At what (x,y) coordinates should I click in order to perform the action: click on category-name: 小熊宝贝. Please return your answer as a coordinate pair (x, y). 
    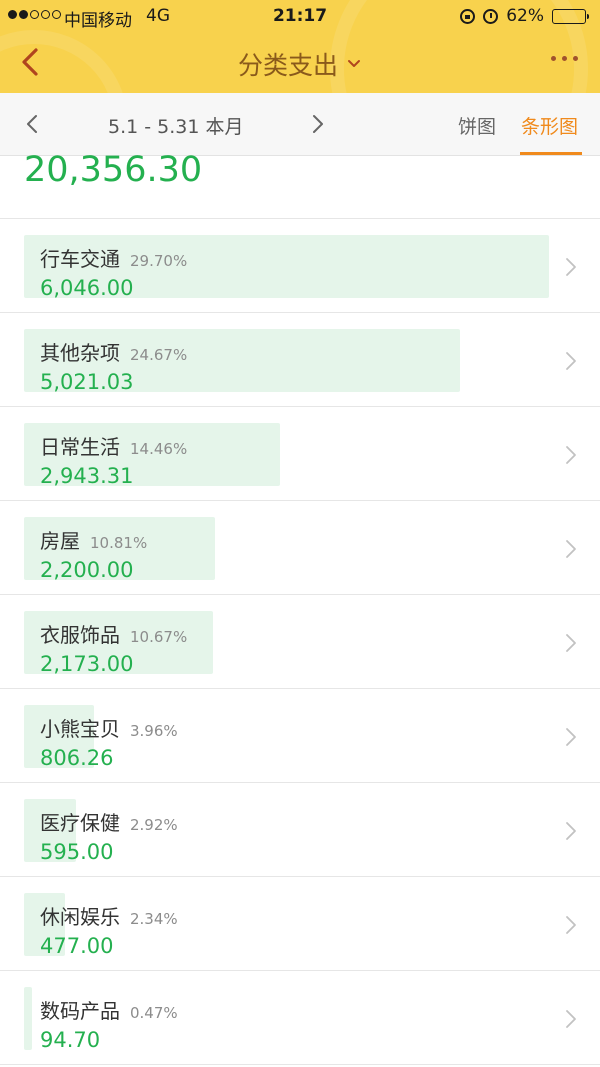
    Looking at the image, I should click on (80, 729).